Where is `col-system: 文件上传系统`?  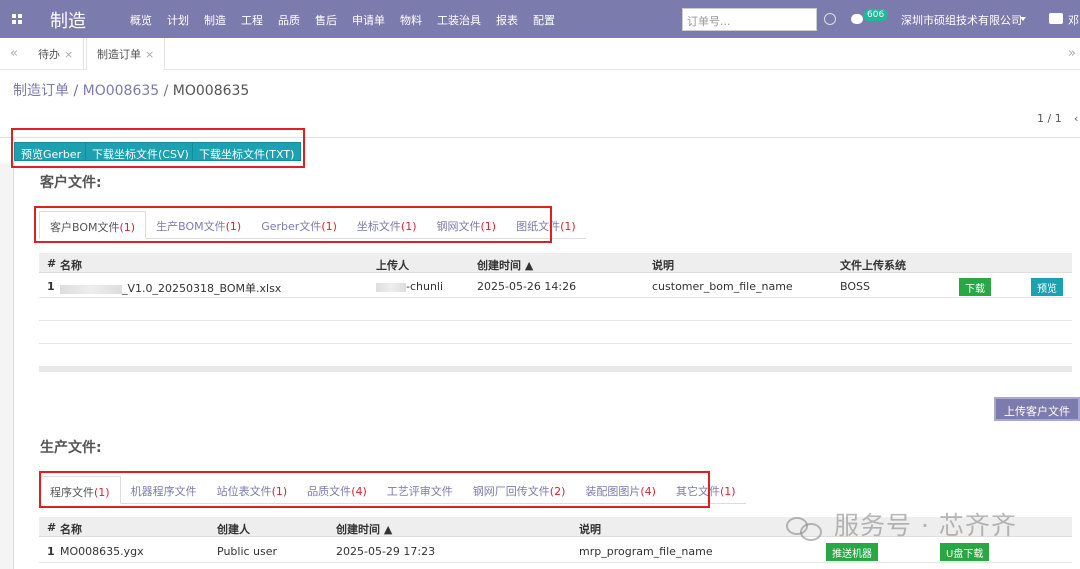 col-system: 文件上传系统 is located at coordinates (873, 265).